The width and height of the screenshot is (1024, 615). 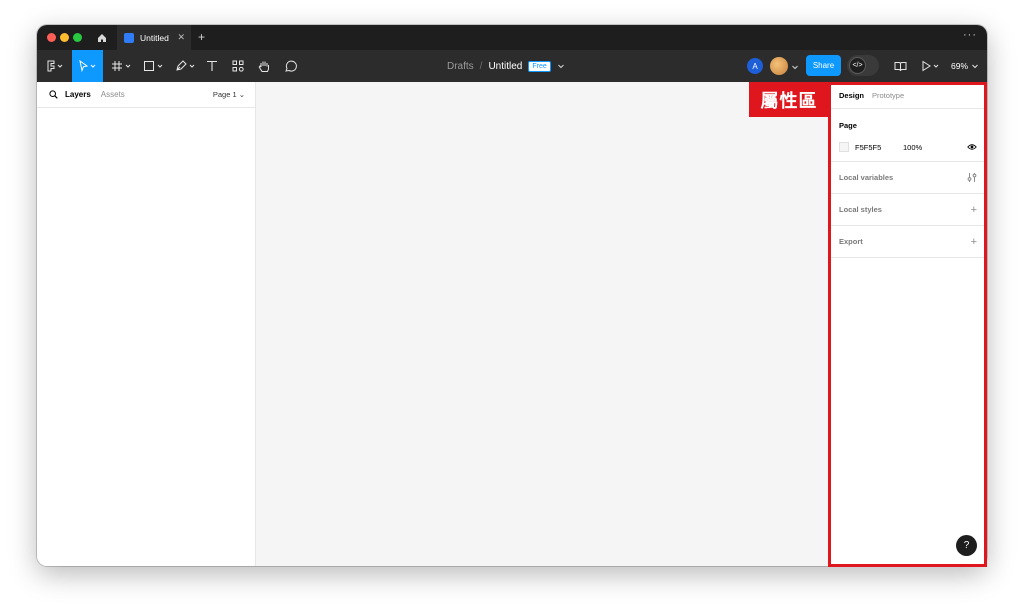 I want to click on page-section-title: Page, so click(x=848, y=125).